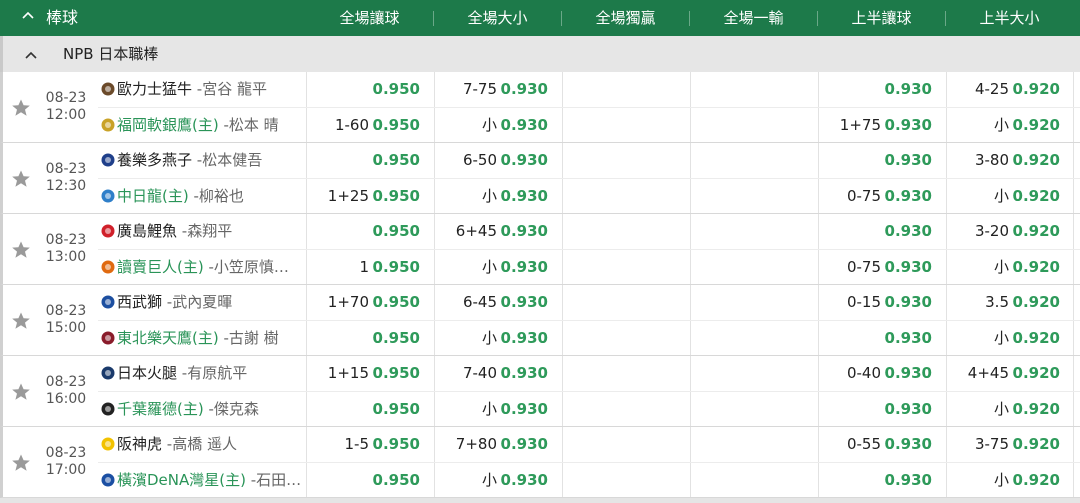 The height and width of the screenshot is (503, 1080). I want to click on team-away: 日本火腿 -有原航平, so click(204, 373).